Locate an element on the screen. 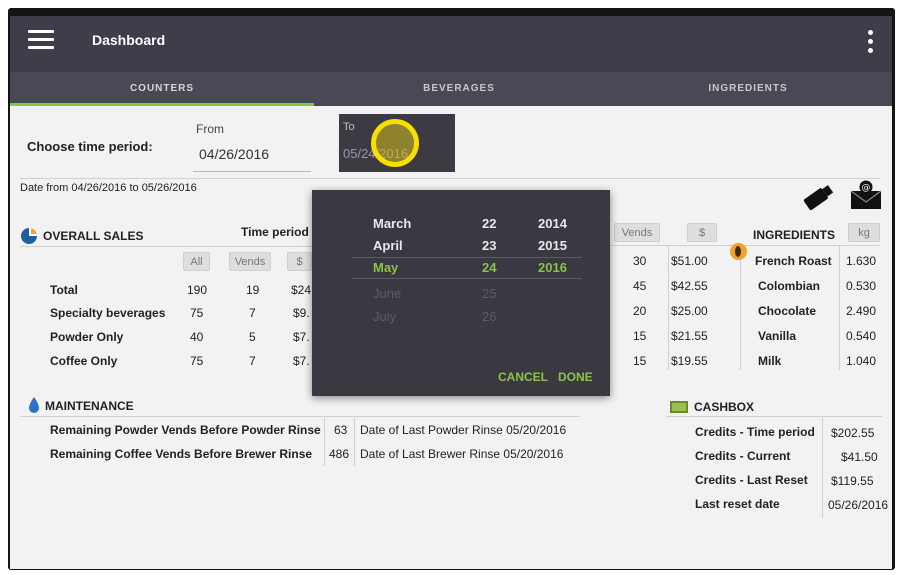 Image resolution: width=901 pixels, height=575 pixels. row-label: Powder Only is located at coordinates (87, 337).